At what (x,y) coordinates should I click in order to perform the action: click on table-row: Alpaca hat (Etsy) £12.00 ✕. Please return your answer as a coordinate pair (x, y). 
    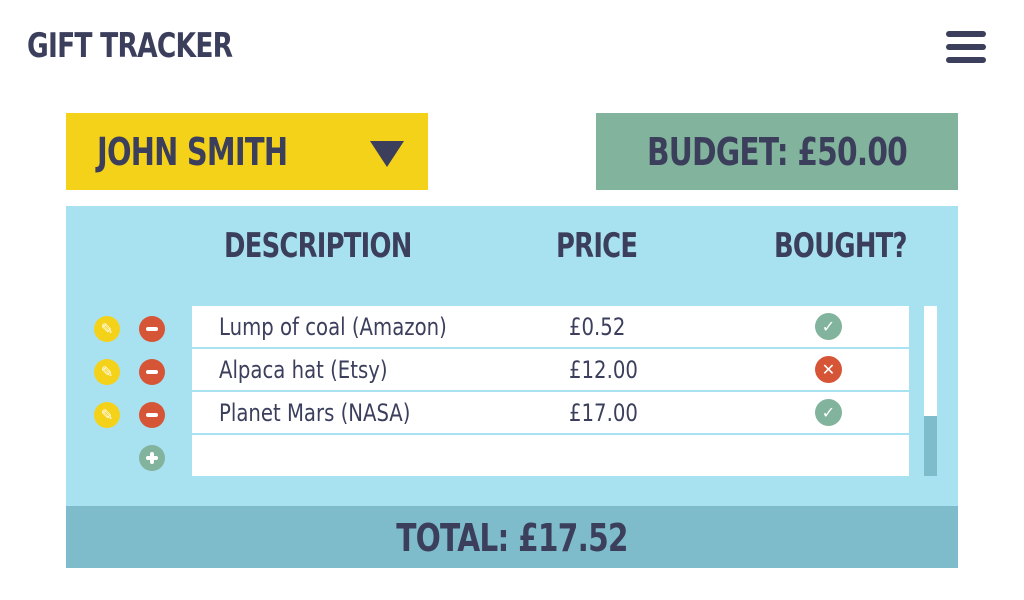
    Looking at the image, I should click on (550, 370).